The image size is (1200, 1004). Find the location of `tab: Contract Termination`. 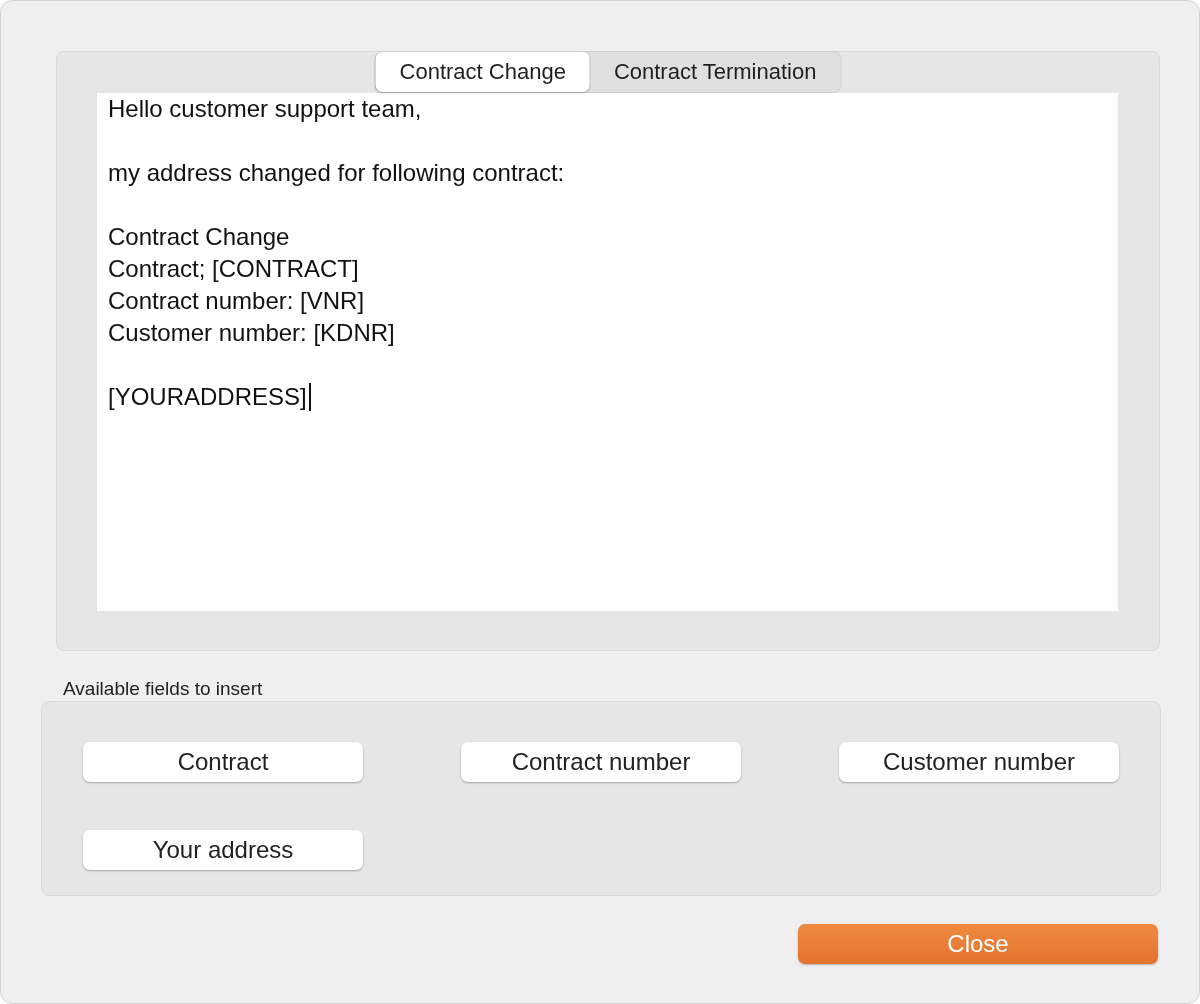

tab: Contract Termination is located at coordinates (715, 72).